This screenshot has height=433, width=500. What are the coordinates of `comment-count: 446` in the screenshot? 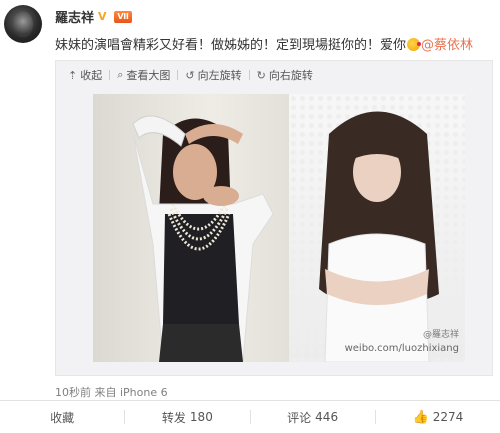 It's located at (327, 417).